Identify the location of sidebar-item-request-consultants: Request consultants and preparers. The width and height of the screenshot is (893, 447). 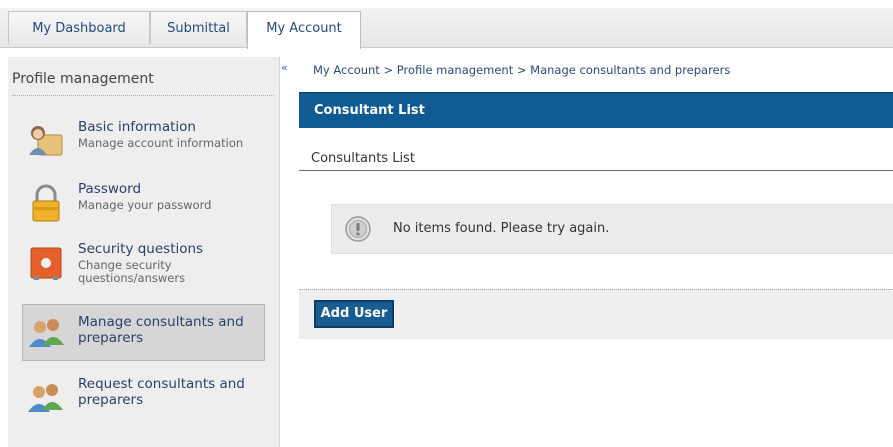
(149, 399).